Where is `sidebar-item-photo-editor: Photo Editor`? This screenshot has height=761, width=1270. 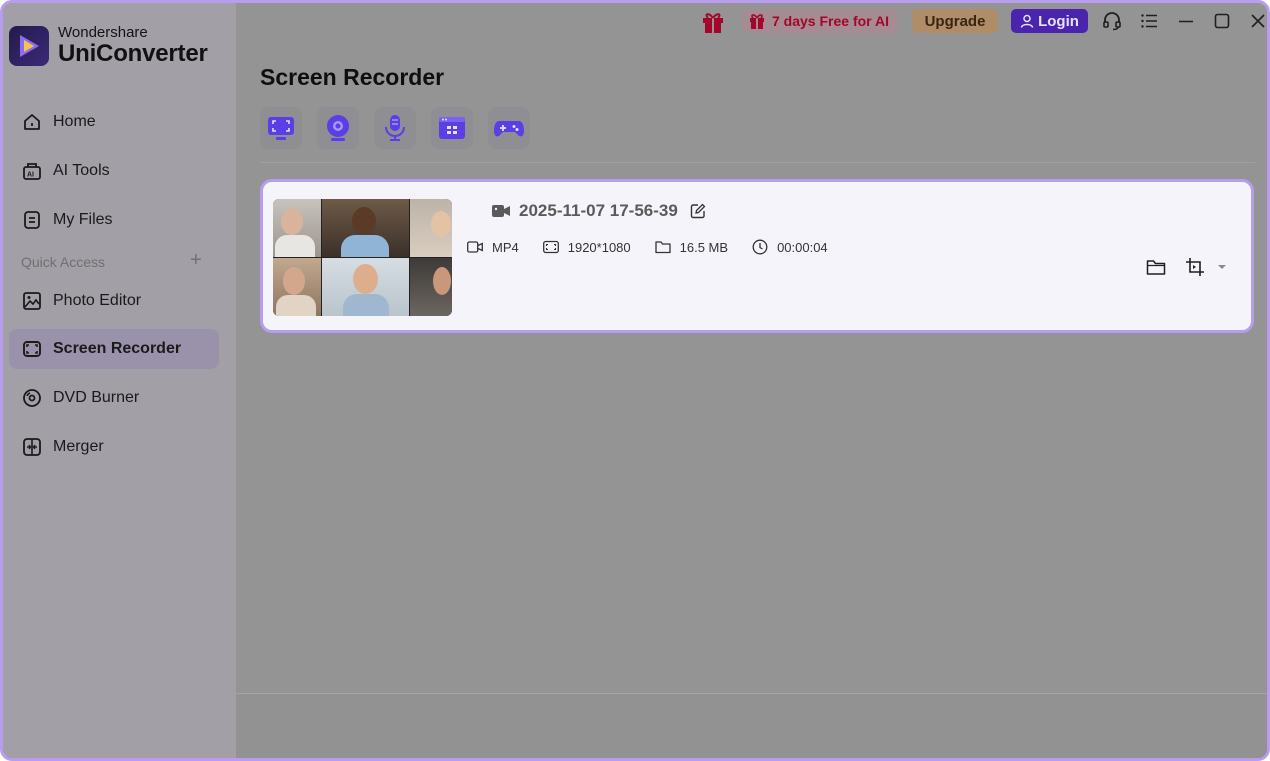 sidebar-item-photo-editor: Photo Editor is located at coordinates (114, 301).